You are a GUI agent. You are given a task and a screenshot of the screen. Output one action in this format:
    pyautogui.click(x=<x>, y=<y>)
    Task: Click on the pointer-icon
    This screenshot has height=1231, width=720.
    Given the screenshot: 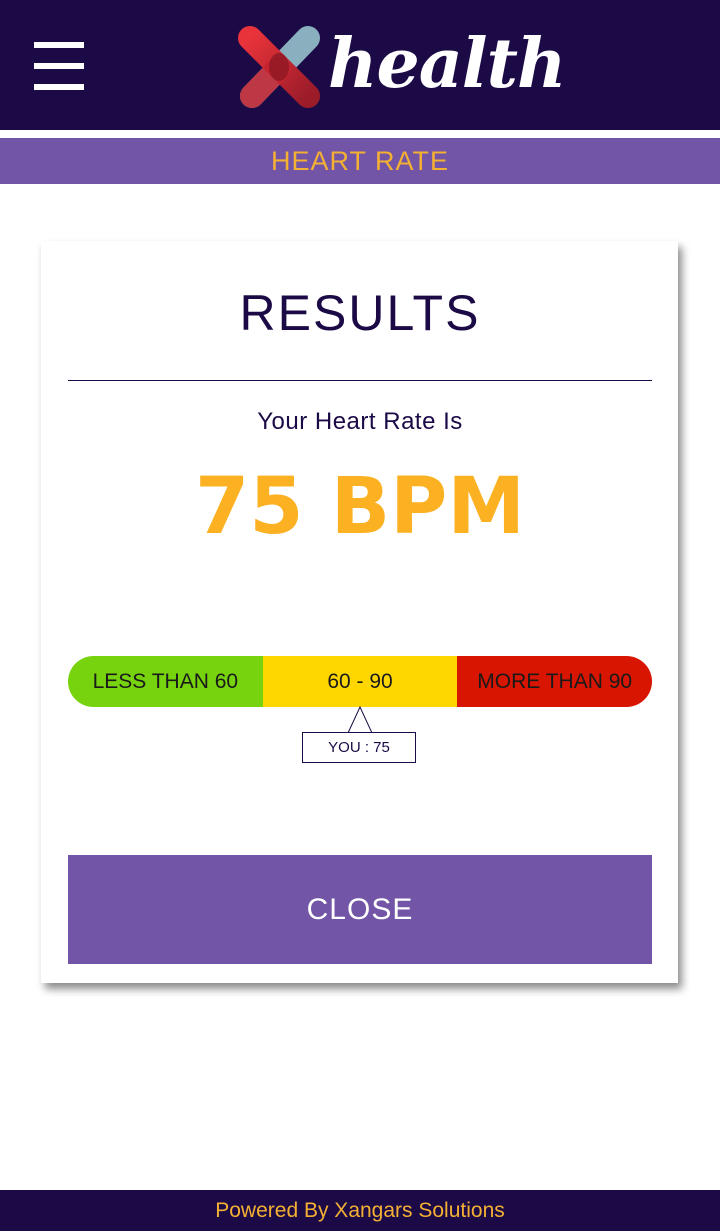 What is the action you would take?
    pyautogui.click(x=360, y=720)
    